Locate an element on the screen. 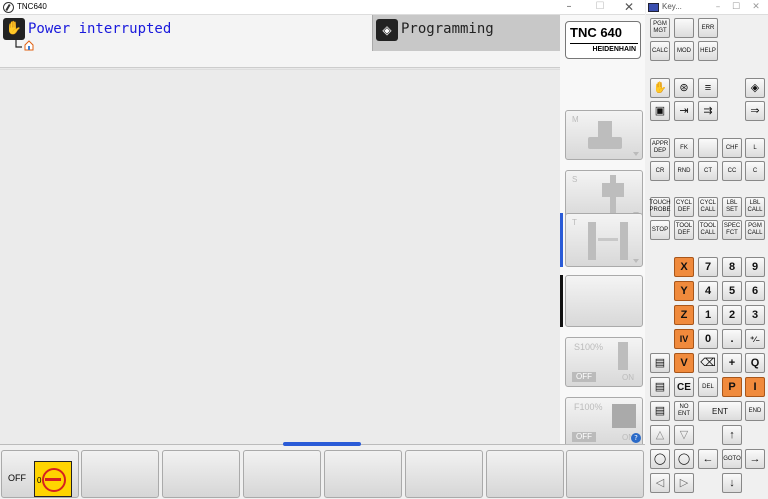  softkey-spindle-override: S100% OFF ON is located at coordinates (604, 362).